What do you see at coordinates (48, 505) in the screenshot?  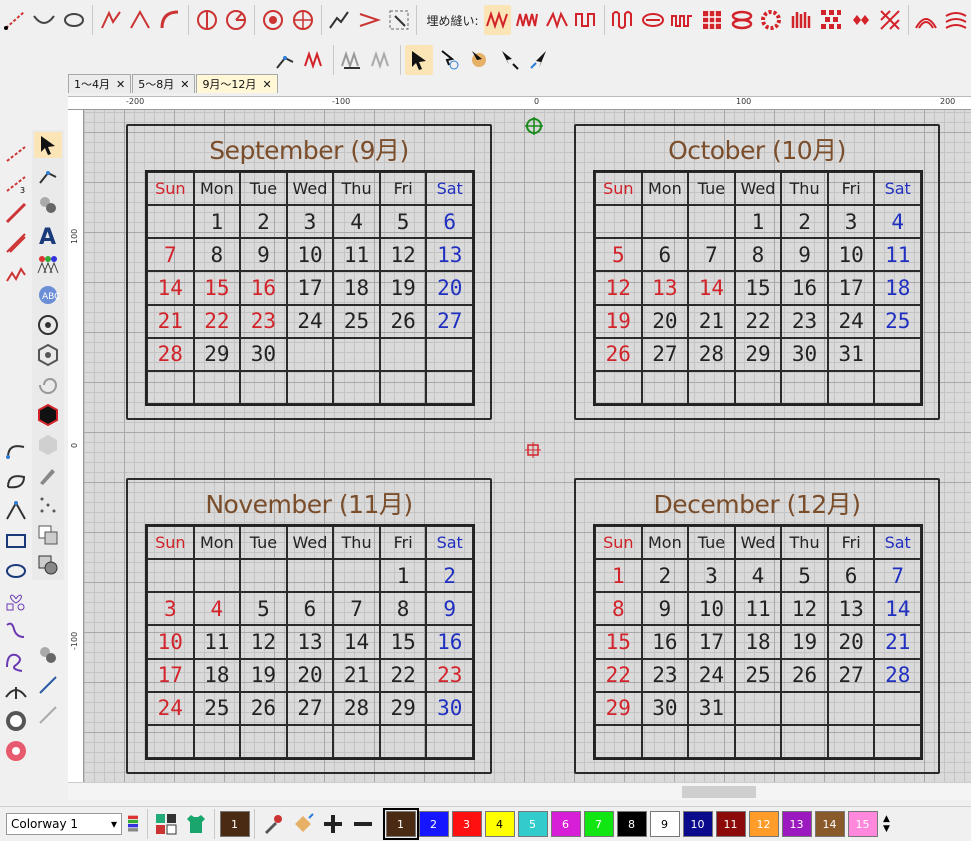 I see `dotted-points-icon` at bounding box center [48, 505].